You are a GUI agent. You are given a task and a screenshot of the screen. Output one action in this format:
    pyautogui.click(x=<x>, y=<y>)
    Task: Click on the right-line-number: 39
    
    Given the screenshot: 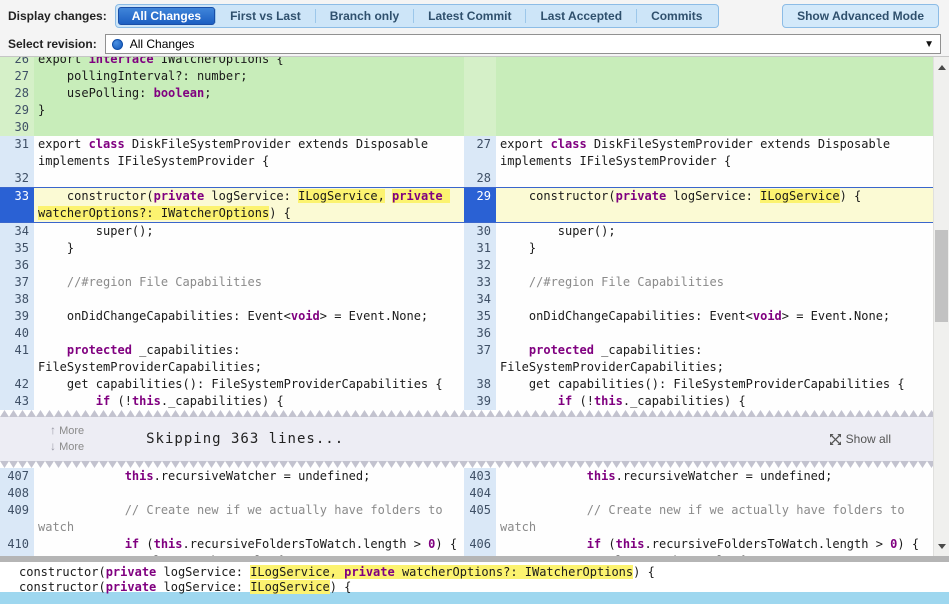 What is the action you would take?
    pyautogui.click(x=480, y=401)
    